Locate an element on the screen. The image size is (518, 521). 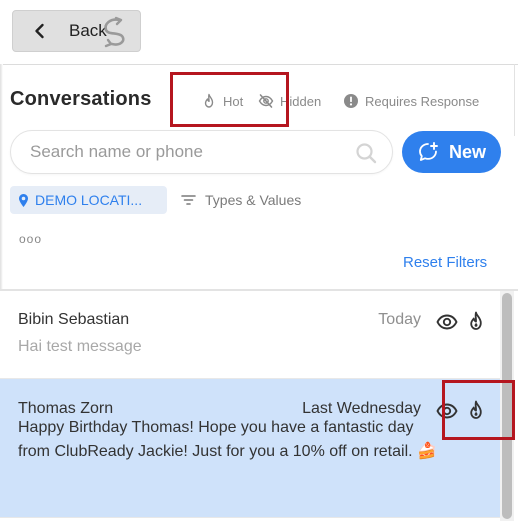
types-values-label: Types & Values is located at coordinates (253, 200).